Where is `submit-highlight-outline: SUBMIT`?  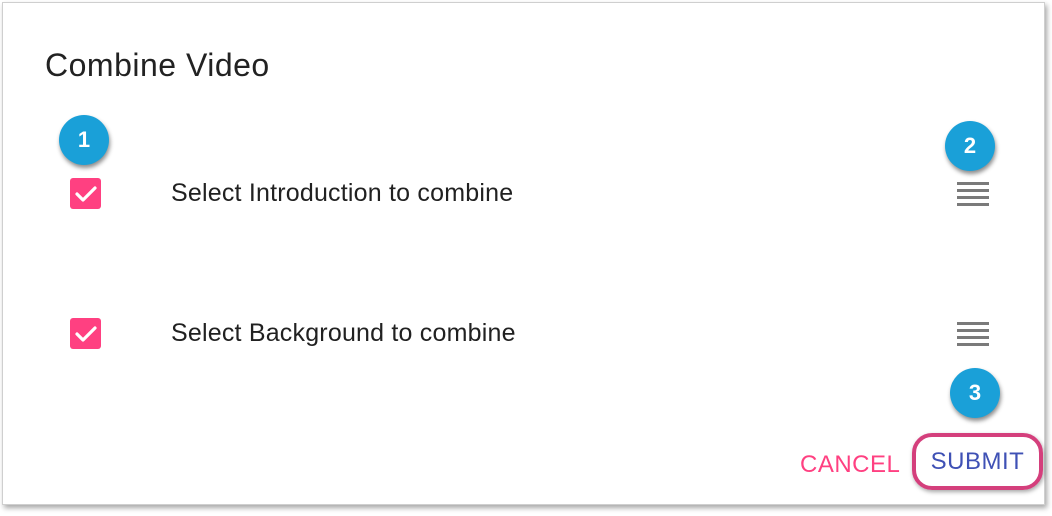 submit-highlight-outline: SUBMIT is located at coordinates (977, 461).